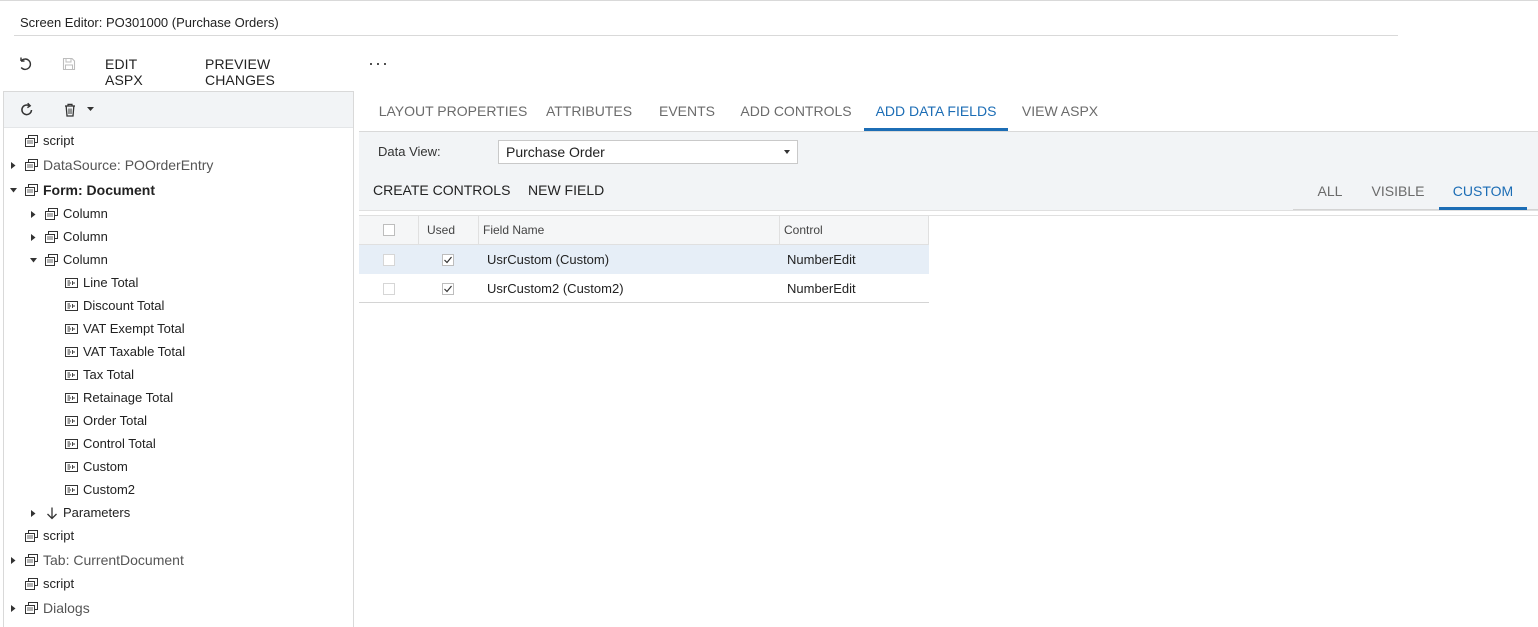  What do you see at coordinates (178, 110) in the screenshot?
I see `tree-toolbar` at bounding box center [178, 110].